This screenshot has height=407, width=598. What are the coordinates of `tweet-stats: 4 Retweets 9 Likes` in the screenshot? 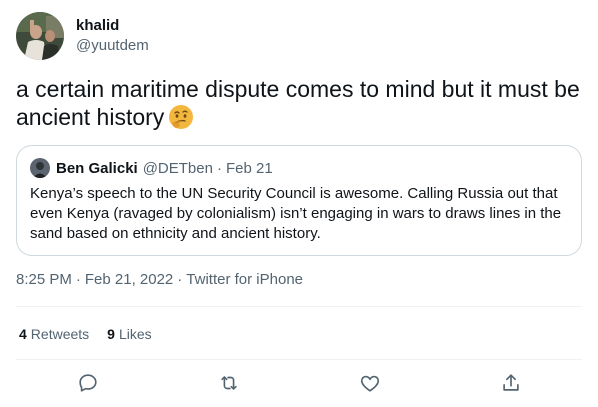 It's located at (94, 334).